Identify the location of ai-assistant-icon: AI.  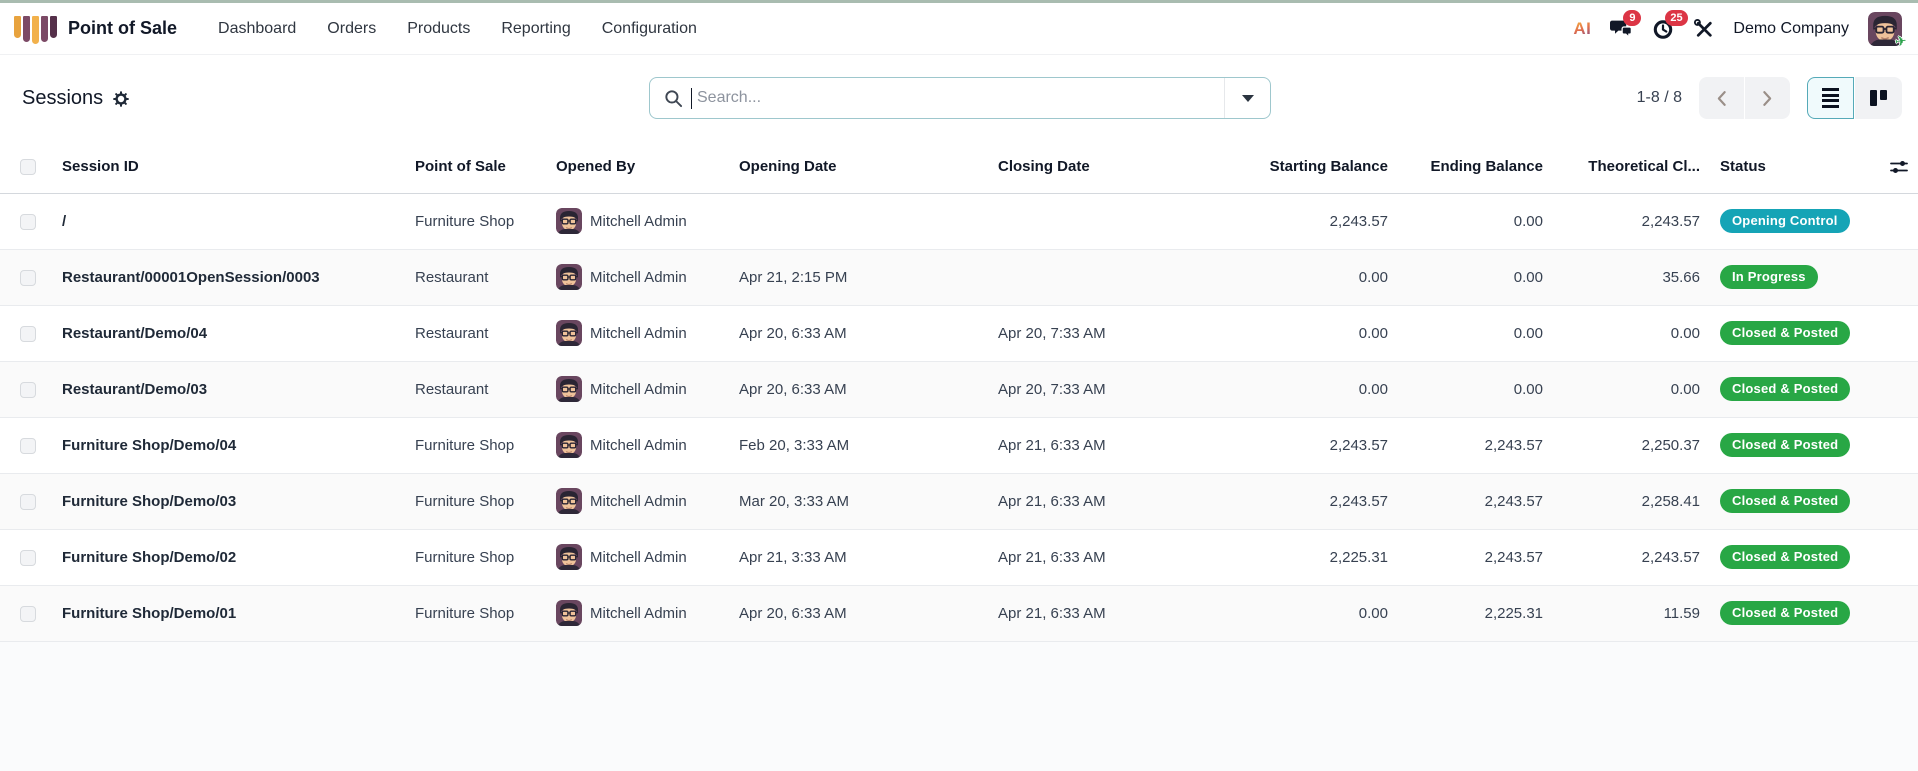
(1582, 29).